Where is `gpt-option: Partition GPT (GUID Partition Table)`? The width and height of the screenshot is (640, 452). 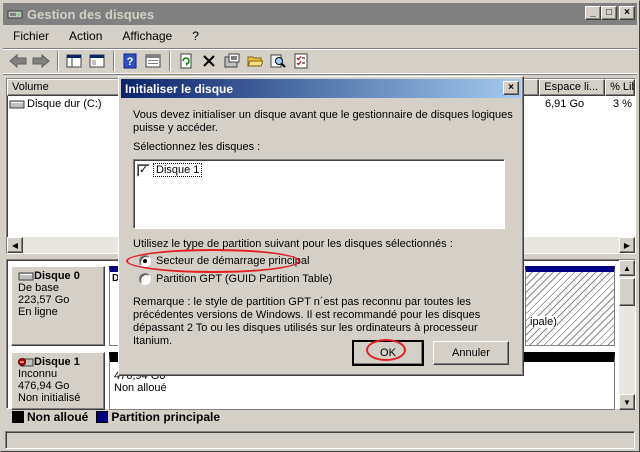 gpt-option: Partition GPT (GUID Partition Table) is located at coordinates (235, 279).